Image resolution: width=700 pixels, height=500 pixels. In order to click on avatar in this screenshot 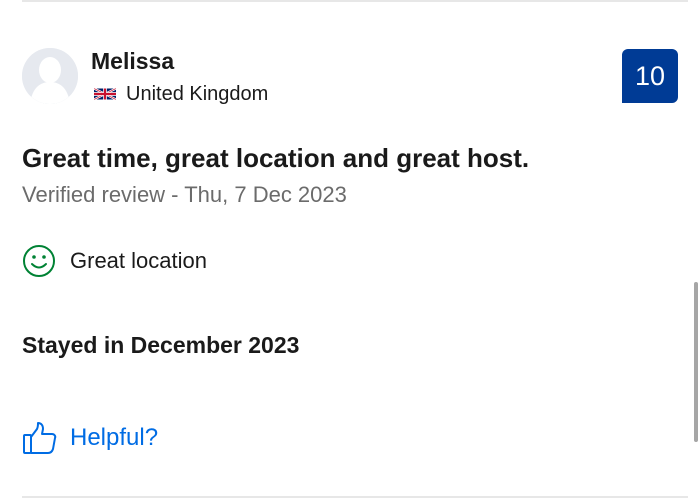, I will do `click(50, 76)`.